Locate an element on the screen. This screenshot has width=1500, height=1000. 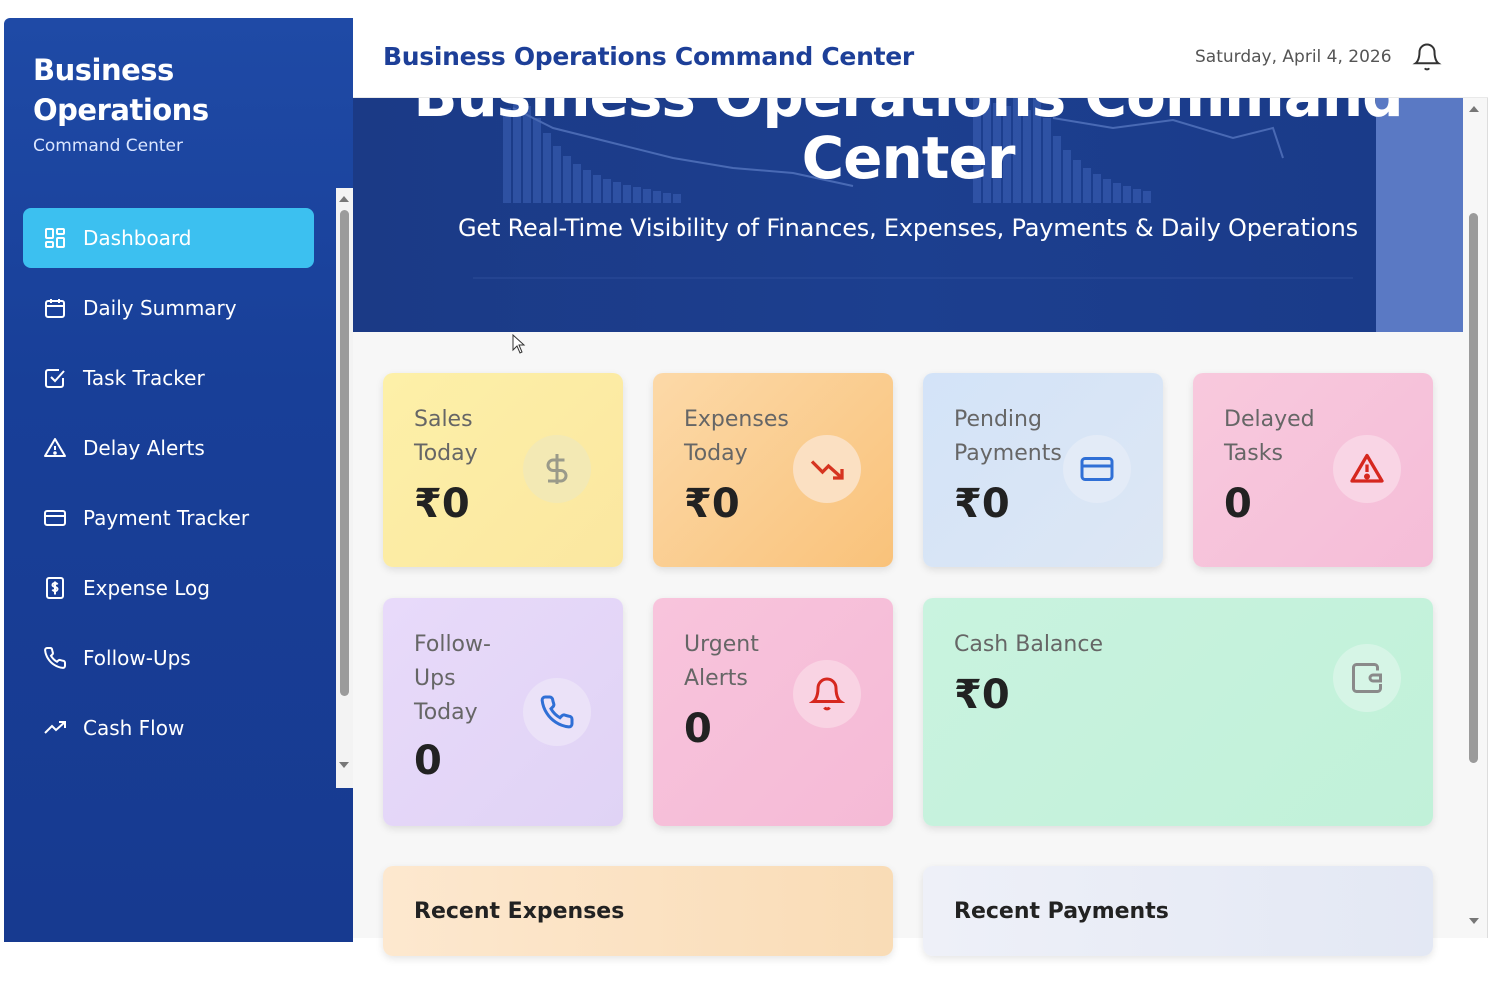
current-date: Saturday, April 4, 2026 is located at coordinates (1293, 57).